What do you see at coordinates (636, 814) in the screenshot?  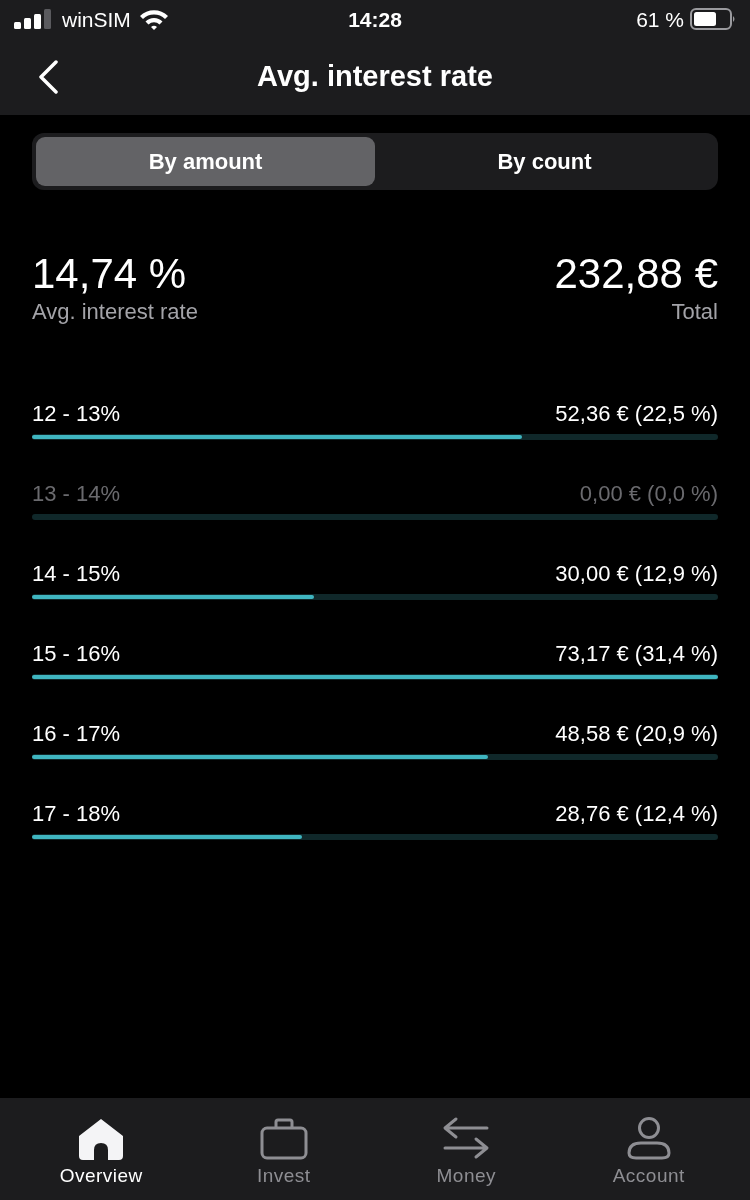 I see `bucket-amount: 28,76 € (12,4 %)` at bounding box center [636, 814].